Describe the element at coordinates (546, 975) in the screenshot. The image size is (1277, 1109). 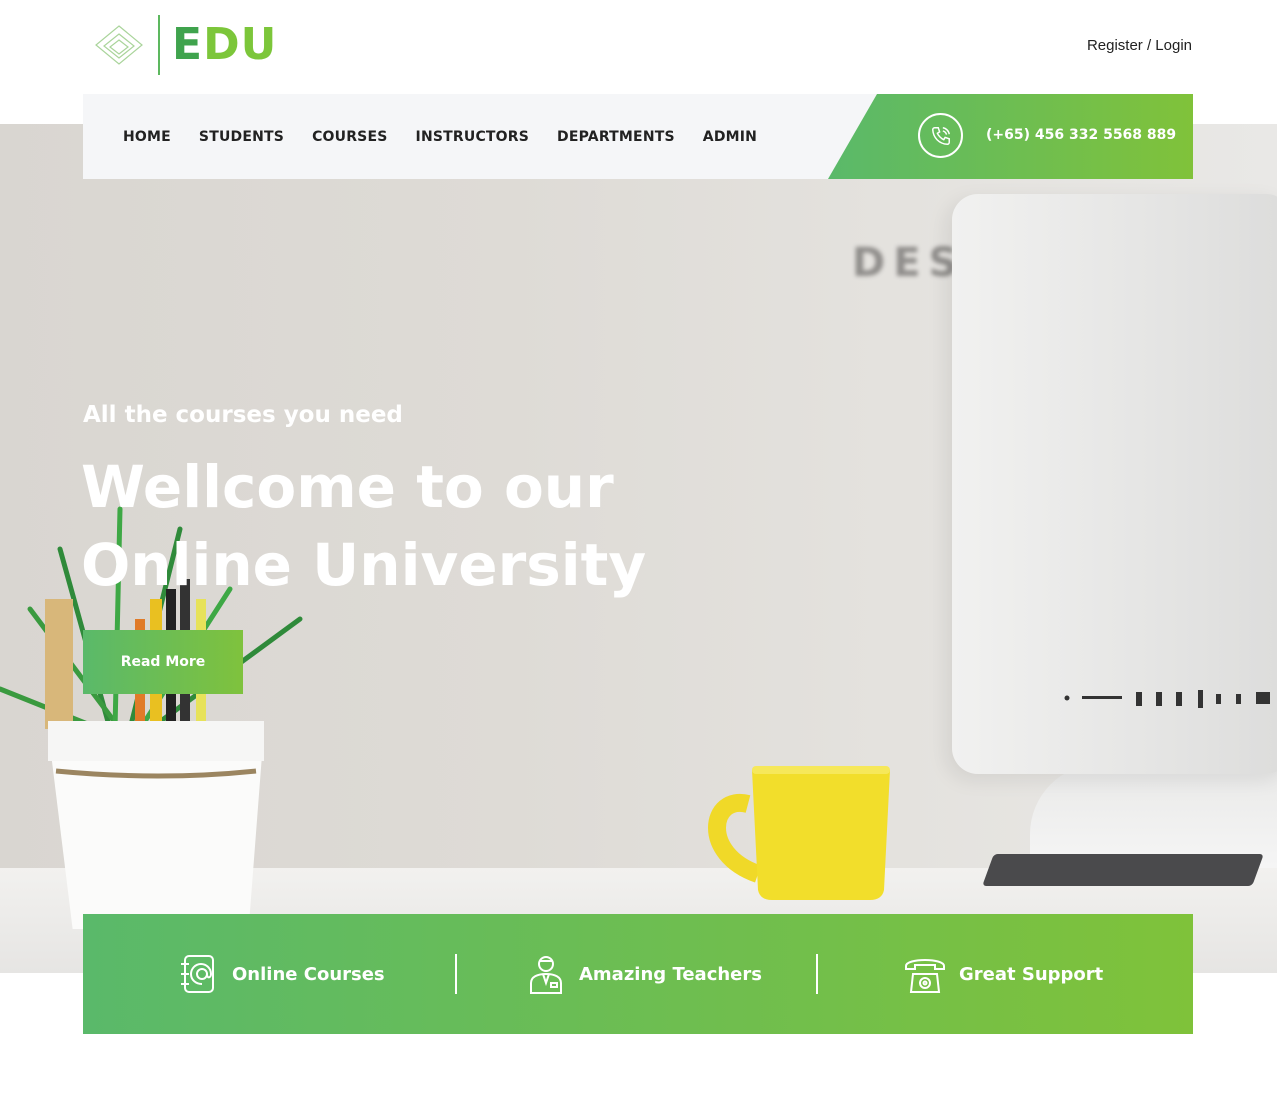
I see `teacher-icon` at that location.